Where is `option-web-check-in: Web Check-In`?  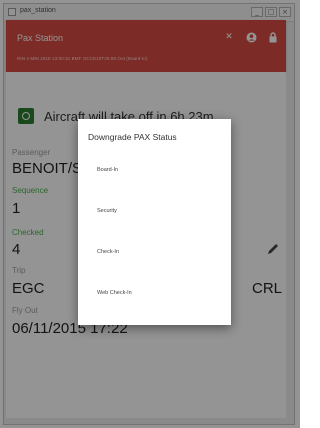 option-web-check-in: Web Check-In is located at coordinates (114, 293).